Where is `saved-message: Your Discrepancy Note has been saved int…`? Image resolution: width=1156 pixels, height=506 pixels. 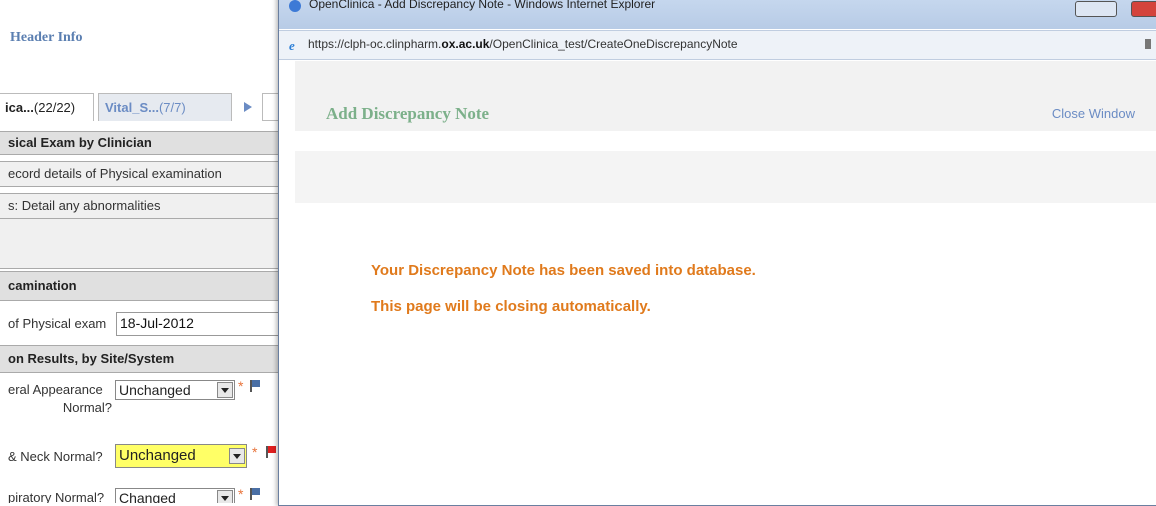 saved-message: Your Discrepancy Note has been saved int… is located at coordinates (563, 270).